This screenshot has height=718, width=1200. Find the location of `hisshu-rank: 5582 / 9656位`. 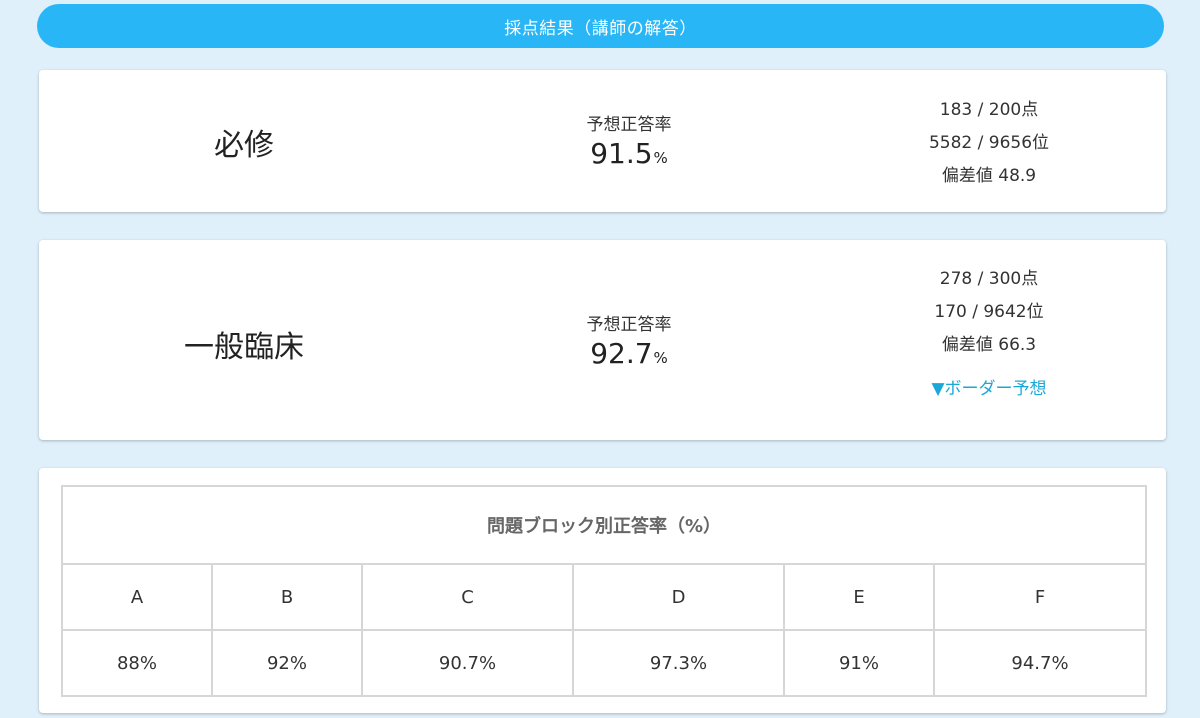

hisshu-rank: 5582 / 9656位 is located at coordinates (989, 143).